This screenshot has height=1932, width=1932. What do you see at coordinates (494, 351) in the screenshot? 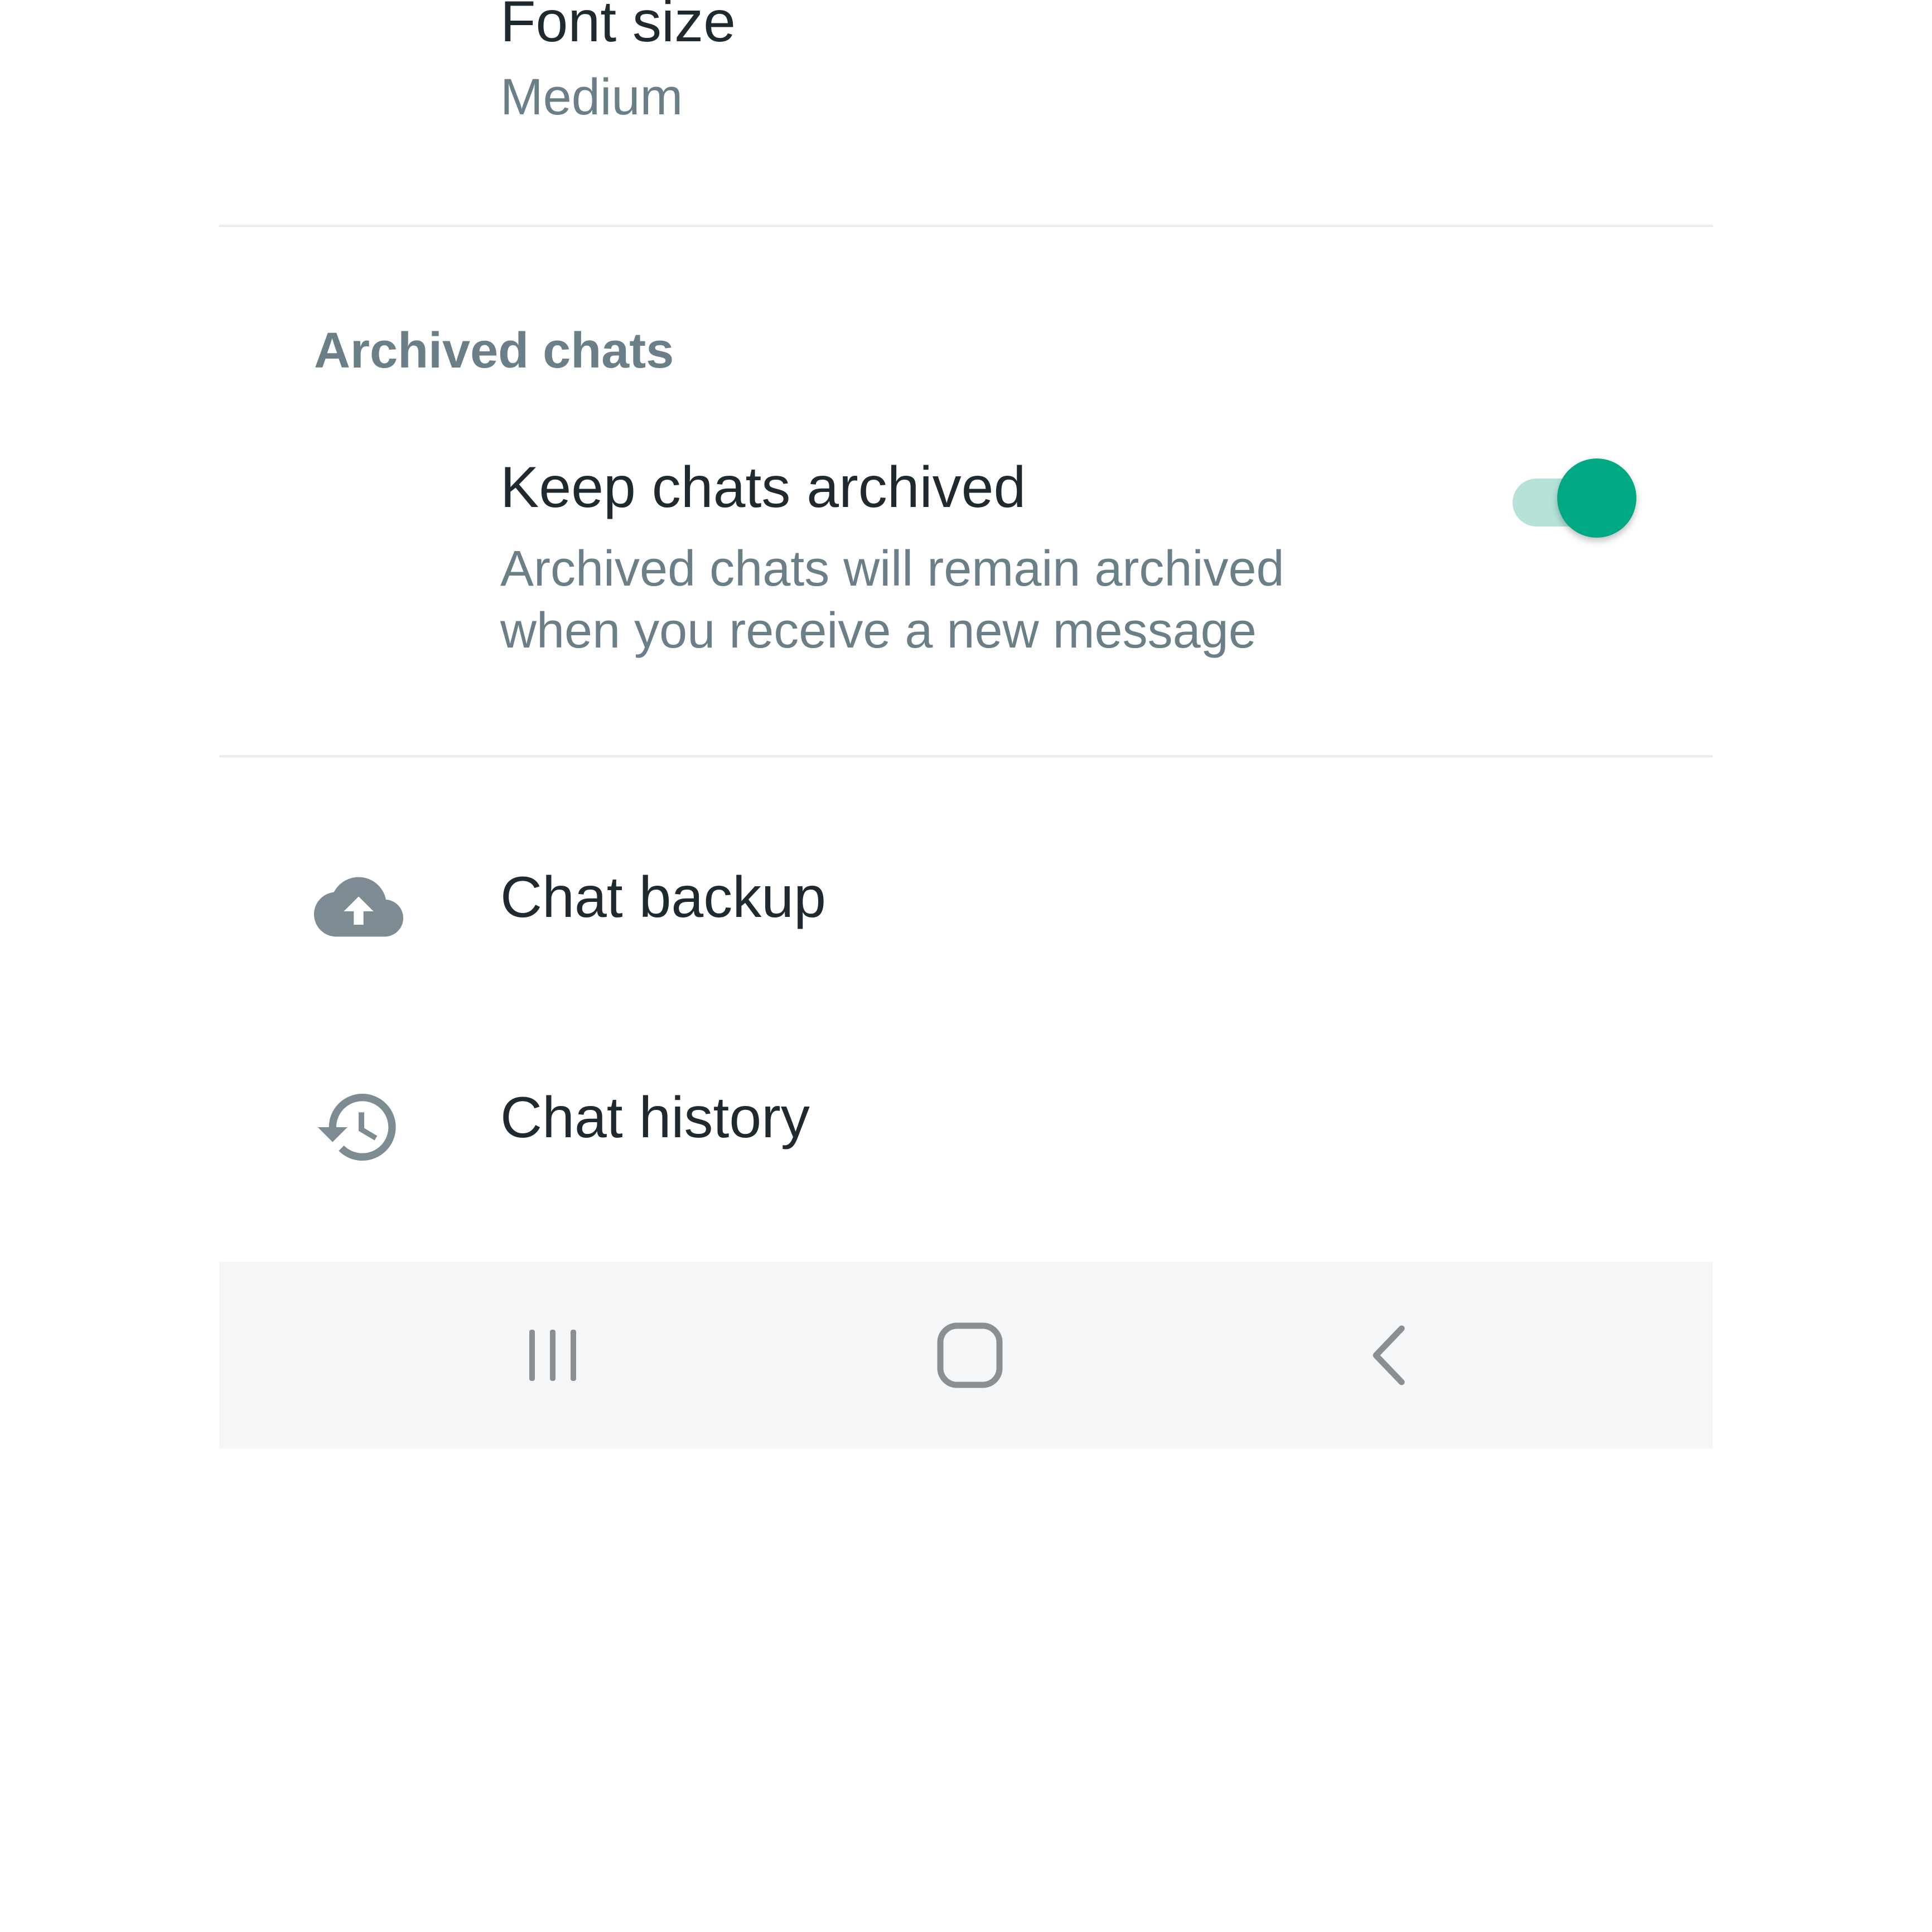
I see `section-header-archived: Archived chats` at bounding box center [494, 351].